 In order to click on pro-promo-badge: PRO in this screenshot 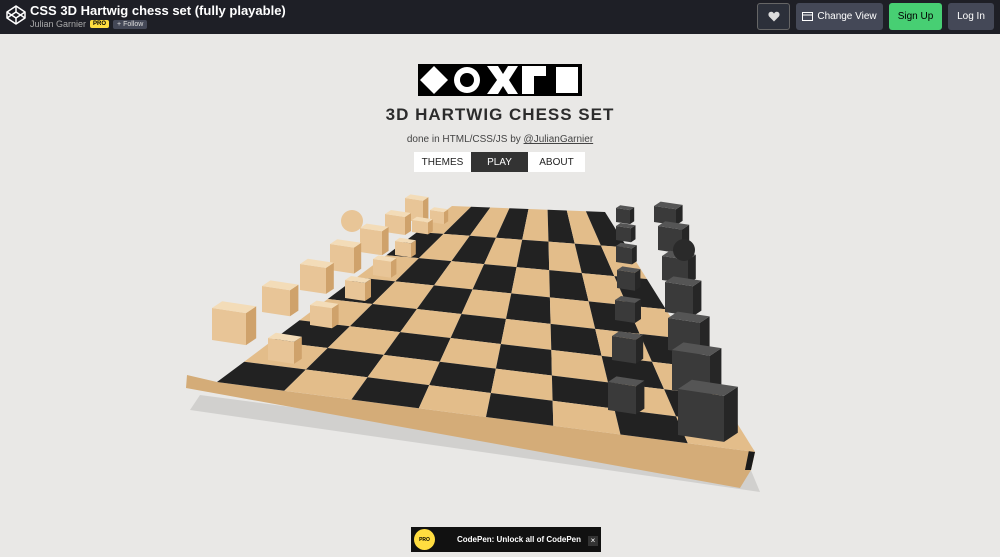, I will do `click(424, 539)`.